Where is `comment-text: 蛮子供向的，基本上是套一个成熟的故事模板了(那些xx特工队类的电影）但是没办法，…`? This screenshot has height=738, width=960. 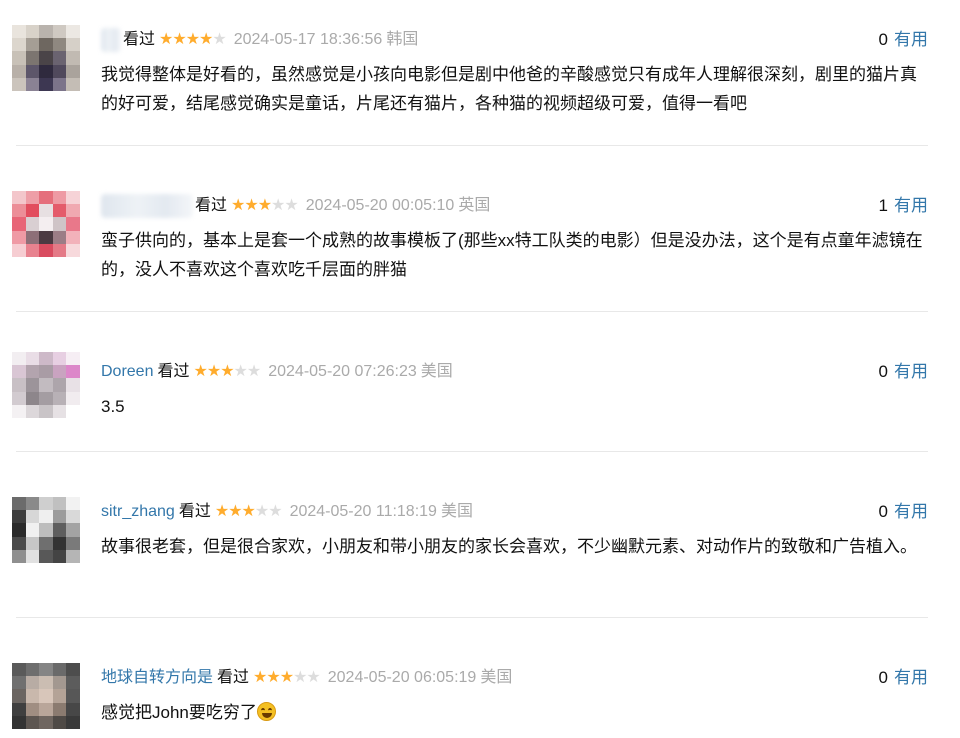 comment-text: 蛮子供向的，基本上是套一个成熟的故事模板了(那些xx特工队类的电影）但是没办法，… is located at coordinates (512, 255).